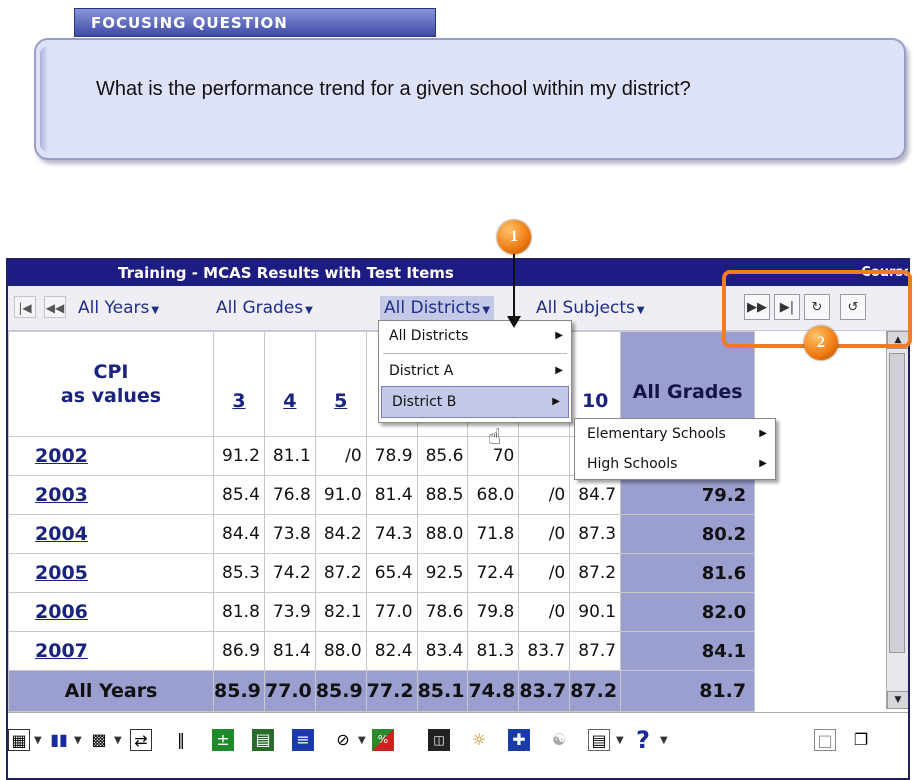  I want to click on highlight-icon: ◫, so click(439, 740).